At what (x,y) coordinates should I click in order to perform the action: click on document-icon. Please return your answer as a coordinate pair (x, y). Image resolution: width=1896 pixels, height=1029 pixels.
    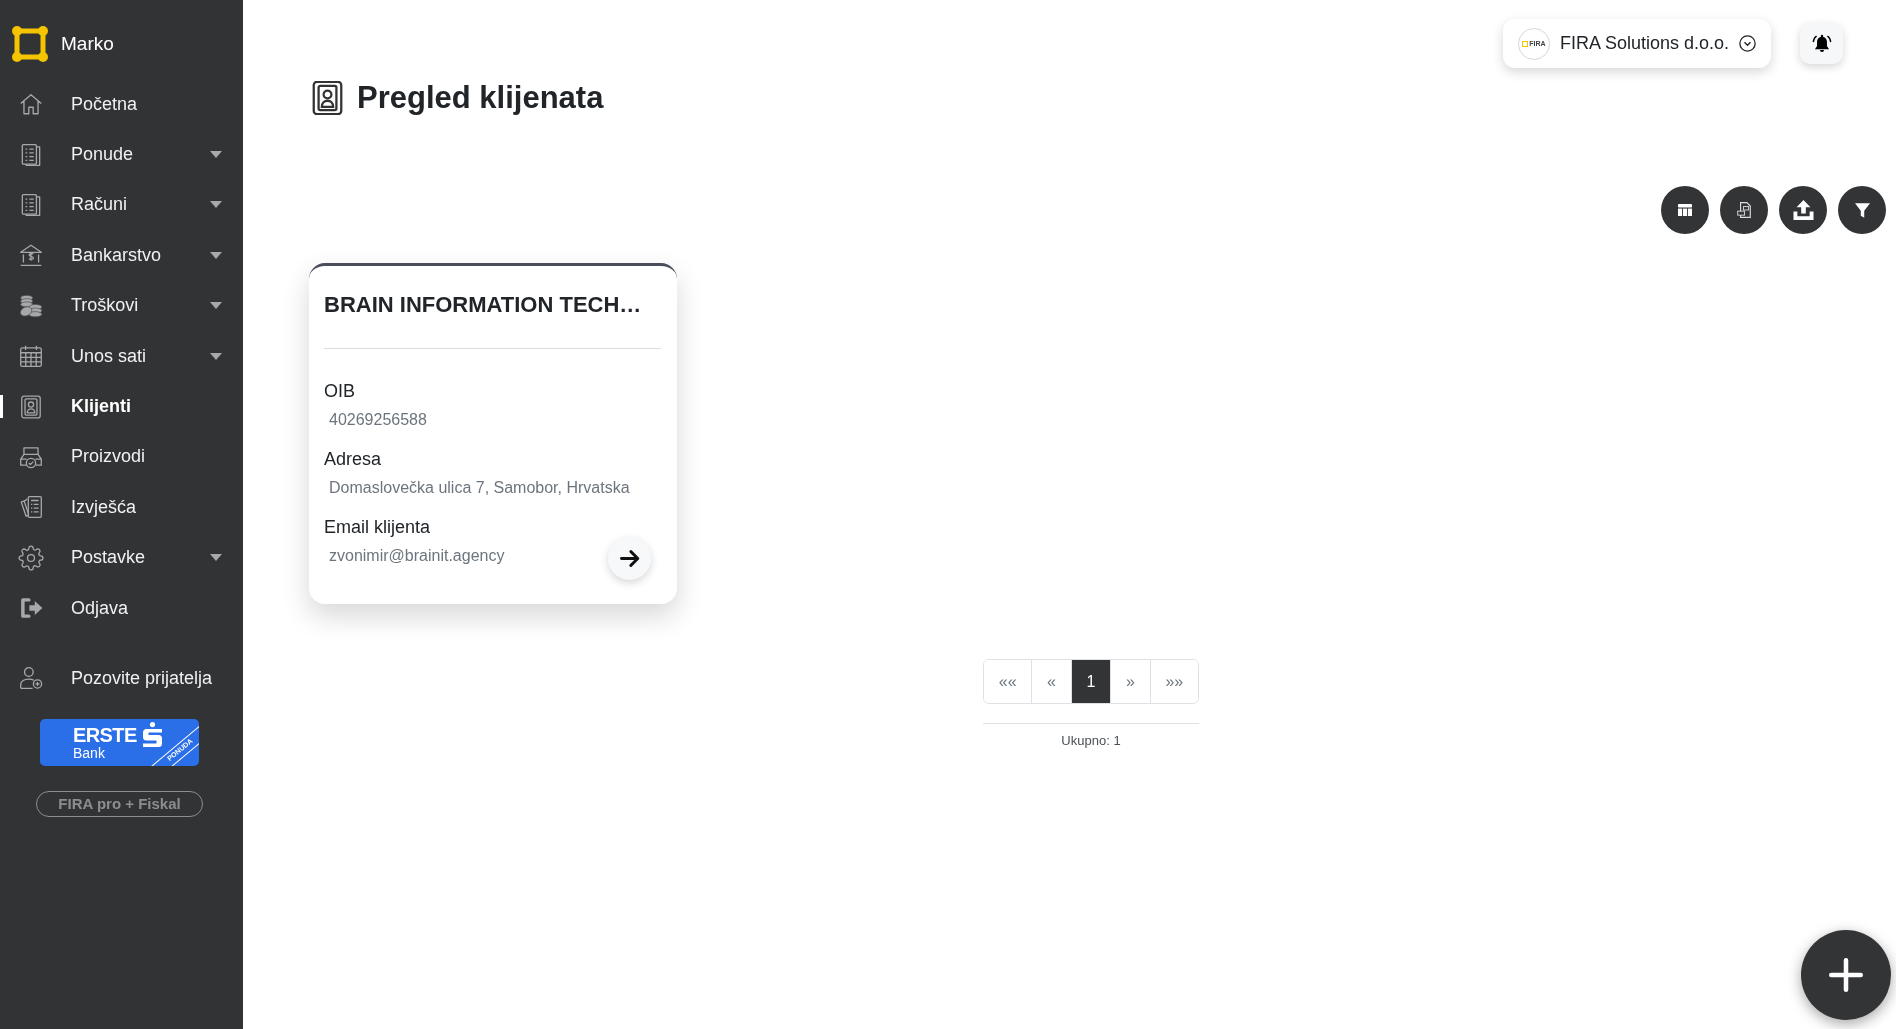
    Looking at the image, I should click on (1744, 210).